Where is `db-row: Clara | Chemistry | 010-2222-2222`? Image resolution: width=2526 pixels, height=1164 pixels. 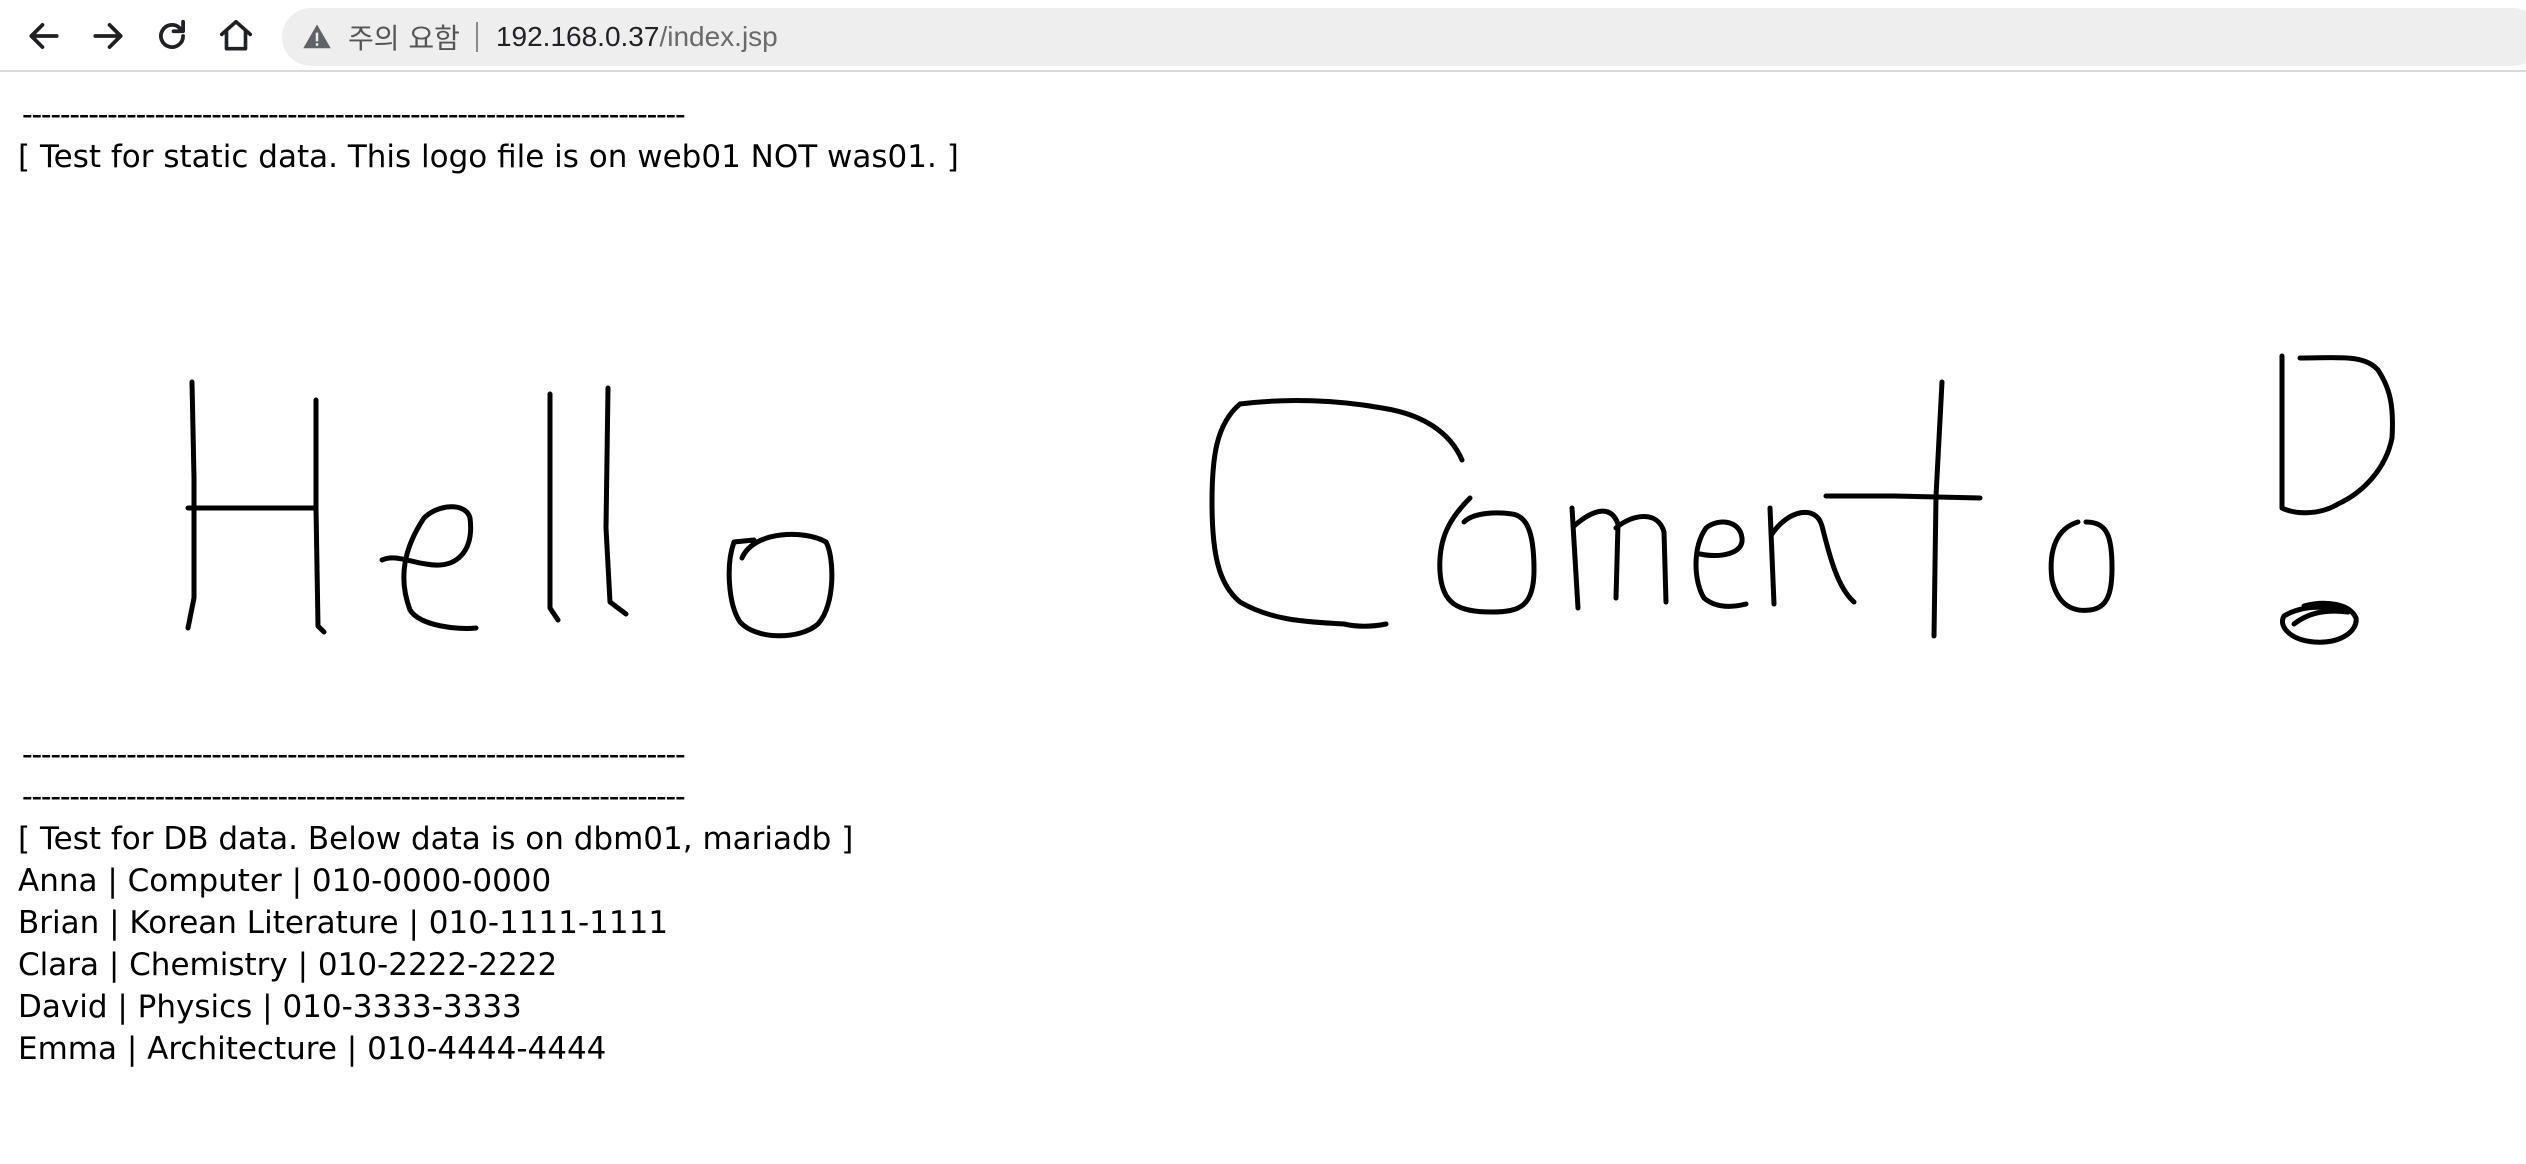 db-row: Clara | Chemistry | 010-2222-2222 is located at coordinates (288, 965).